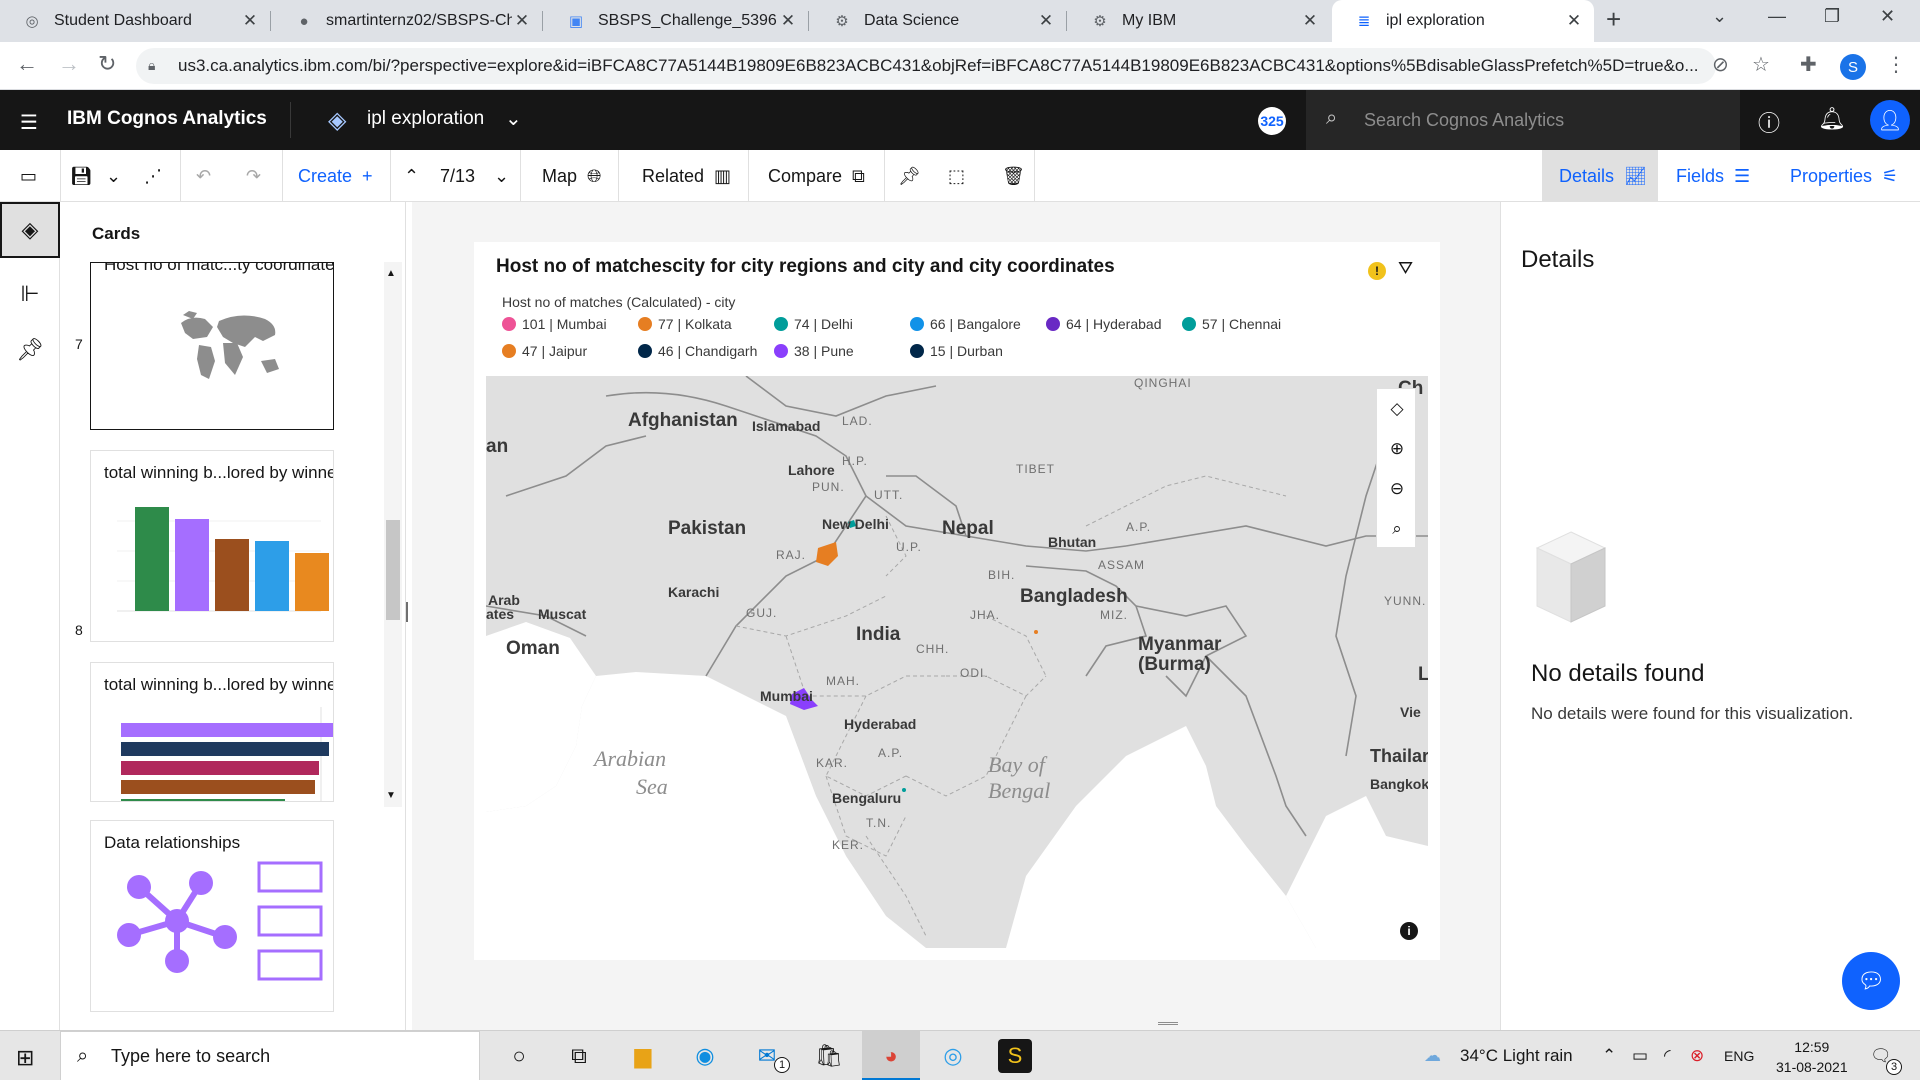 Image resolution: width=1920 pixels, height=1080 pixels. What do you see at coordinates (1432, 1056) in the screenshot?
I see `weather-icon: ☁` at bounding box center [1432, 1056].